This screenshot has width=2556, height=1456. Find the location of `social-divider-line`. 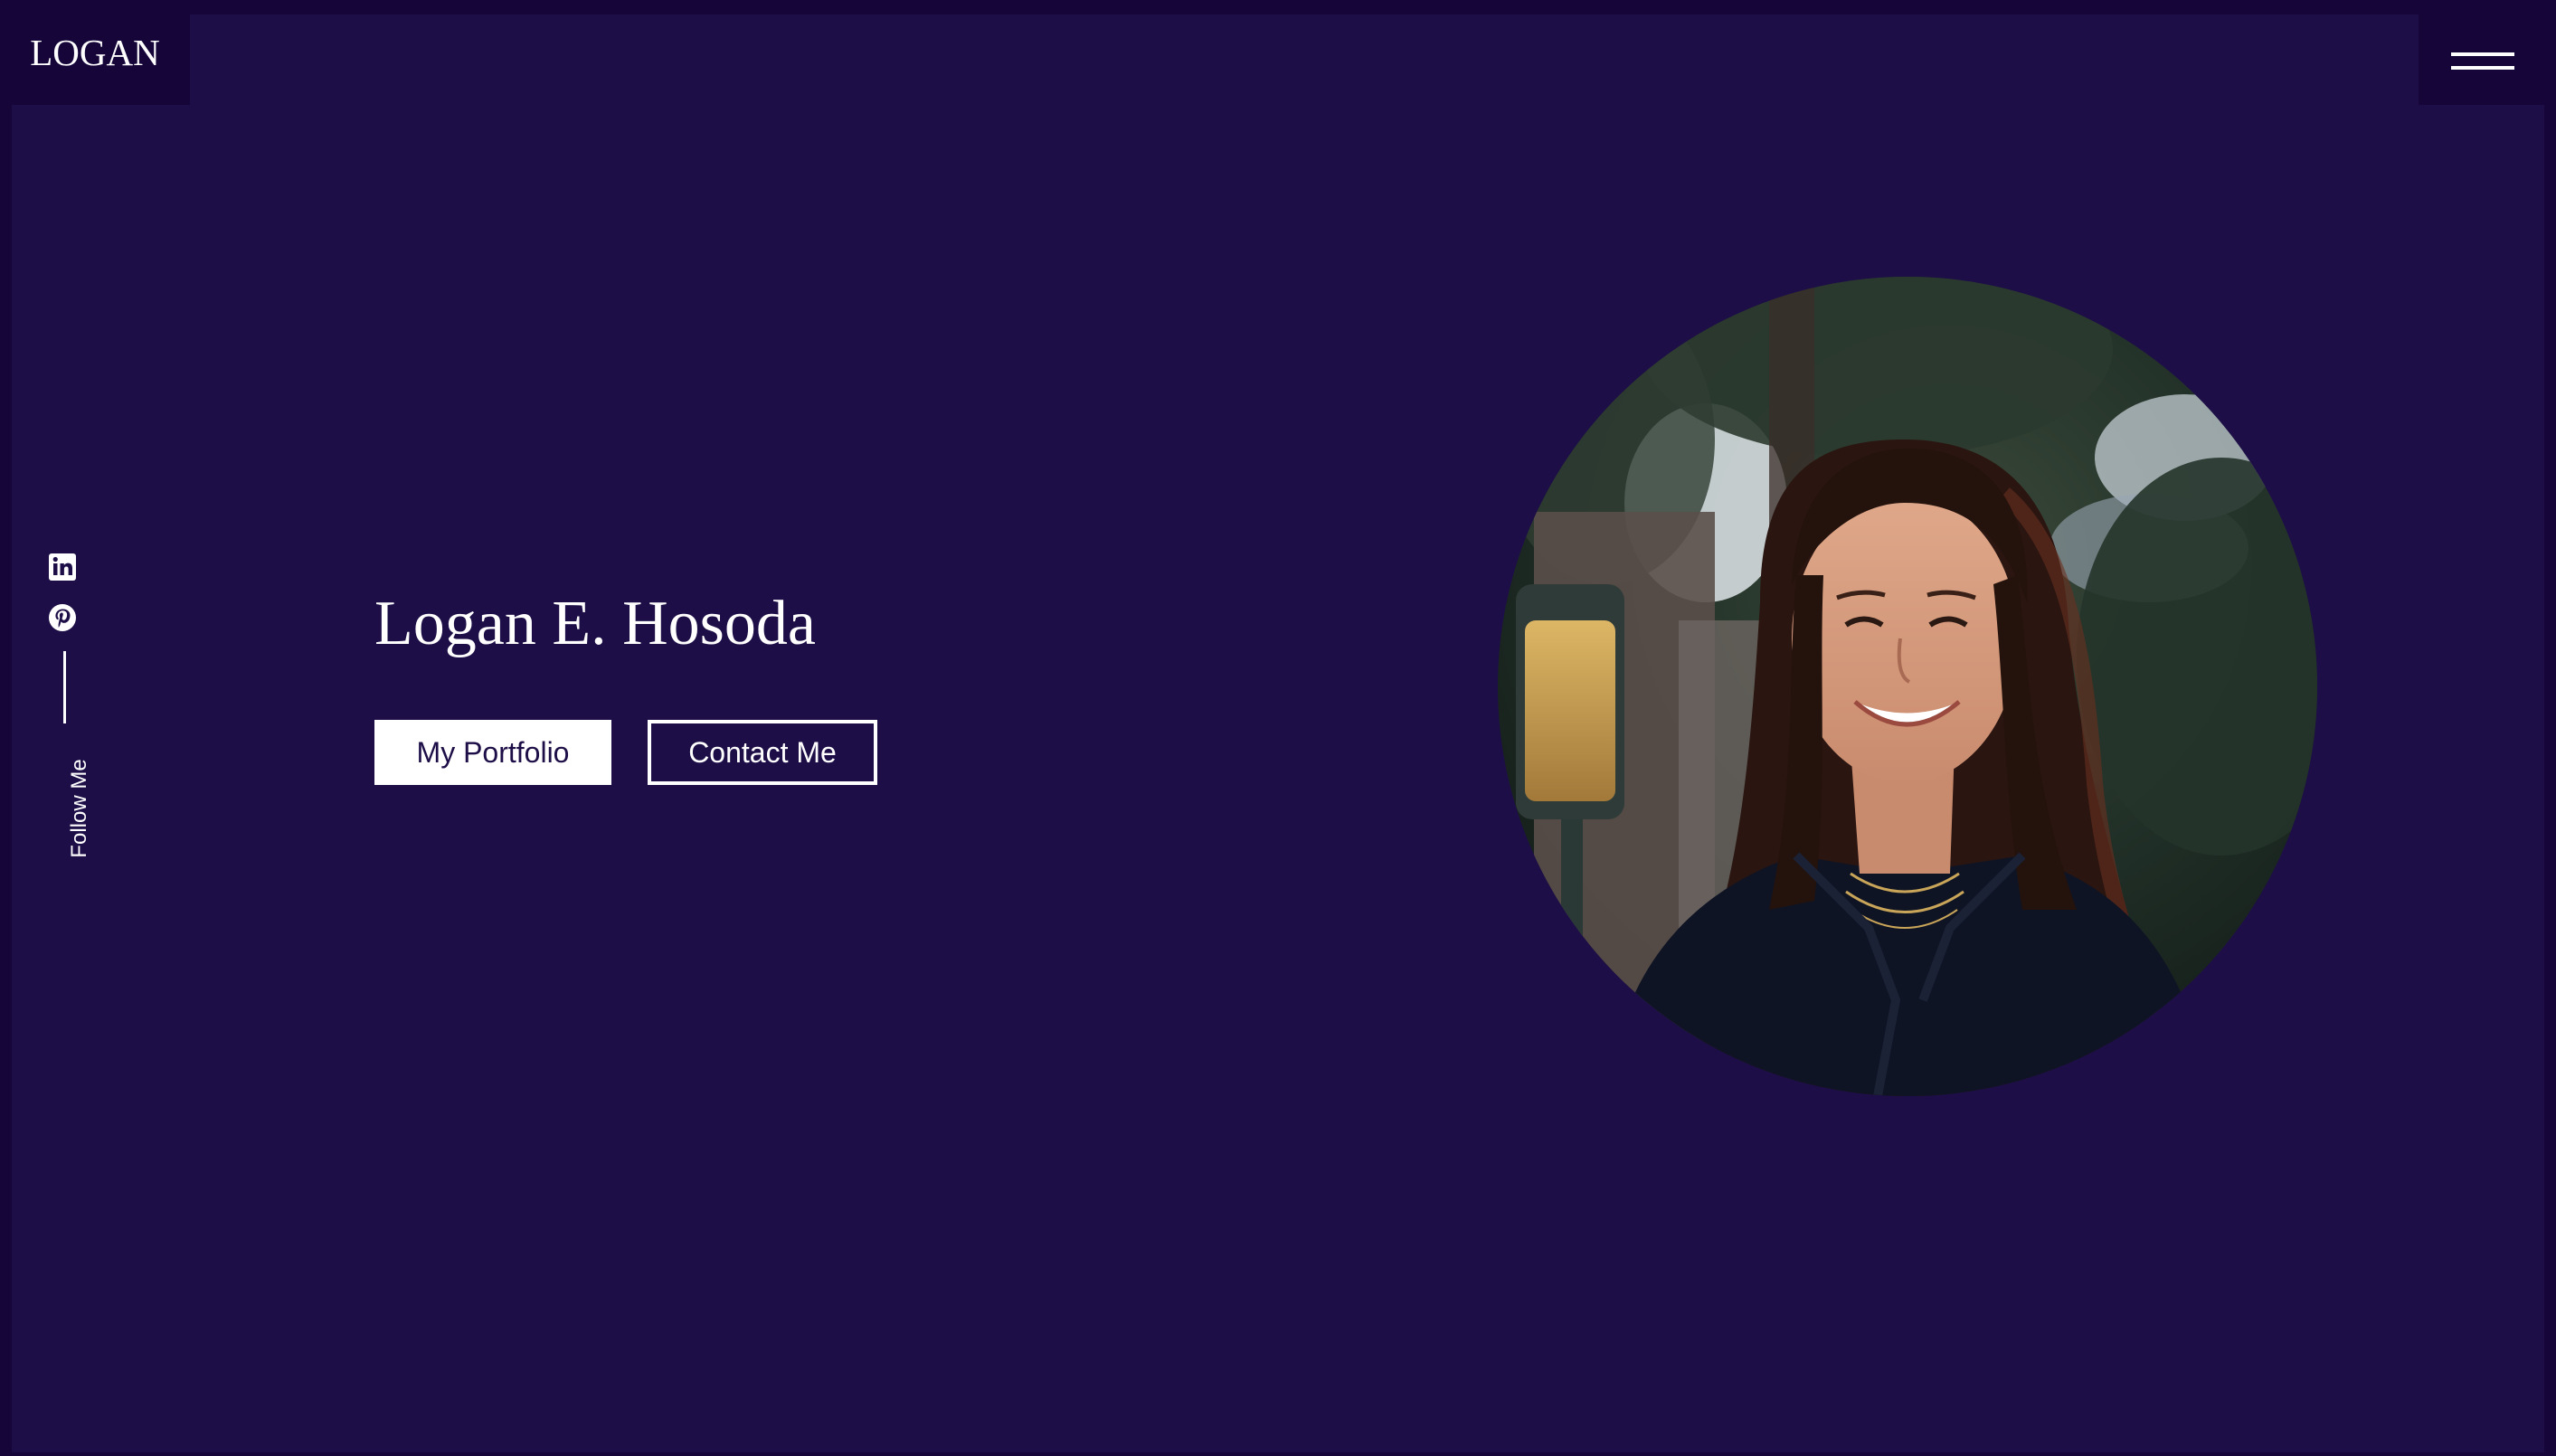

social-divider-line is located at coordinates (64, 687).